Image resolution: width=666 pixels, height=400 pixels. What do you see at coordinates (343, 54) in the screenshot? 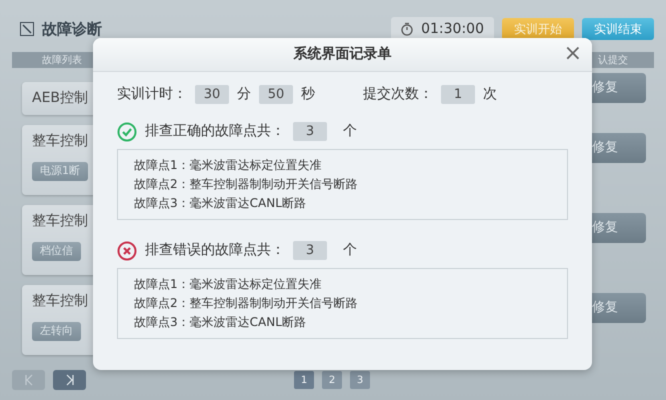
I see `dialog-title: 系统界面记录单` at bounding box center [343, 54].